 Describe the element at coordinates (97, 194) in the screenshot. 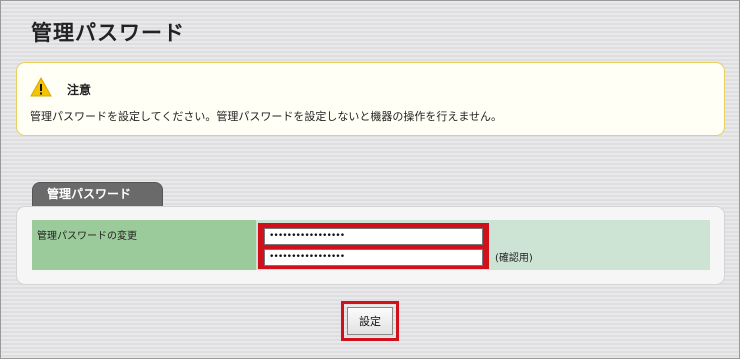

I see `tab-admin-password: 管理パスワード` at that location.